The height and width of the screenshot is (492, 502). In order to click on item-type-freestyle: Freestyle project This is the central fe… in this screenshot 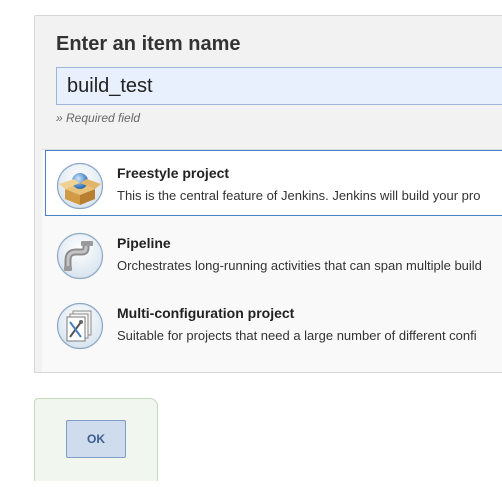, I will do `click(273, 183)`.